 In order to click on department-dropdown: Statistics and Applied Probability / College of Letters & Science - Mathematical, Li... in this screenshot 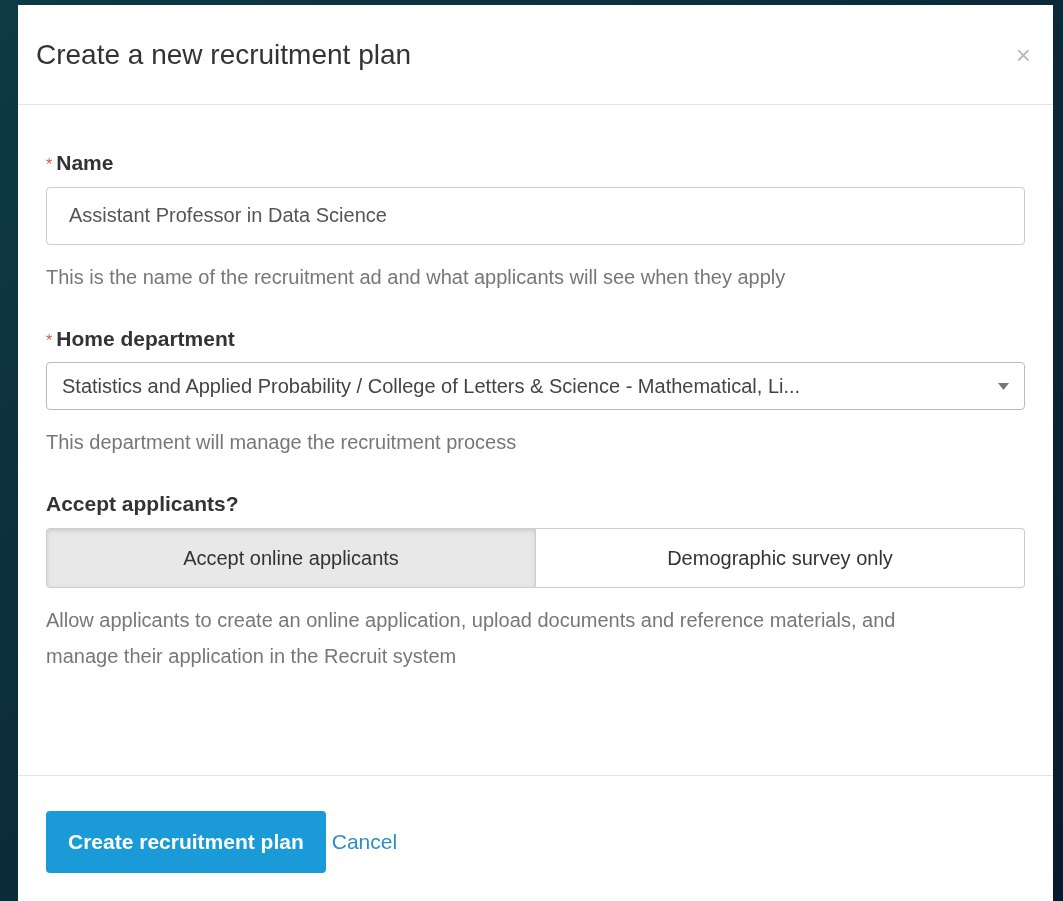, I will do `click(535, 386)`.